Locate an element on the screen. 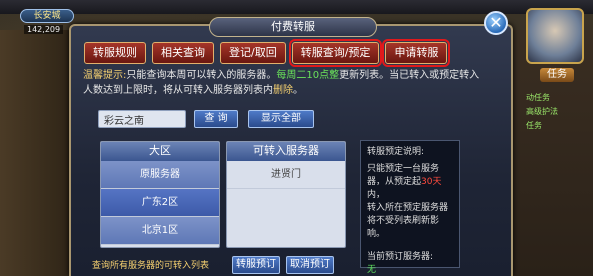  current-reserve-label: 当前预订服务器: is located at coordinates (400, 257).